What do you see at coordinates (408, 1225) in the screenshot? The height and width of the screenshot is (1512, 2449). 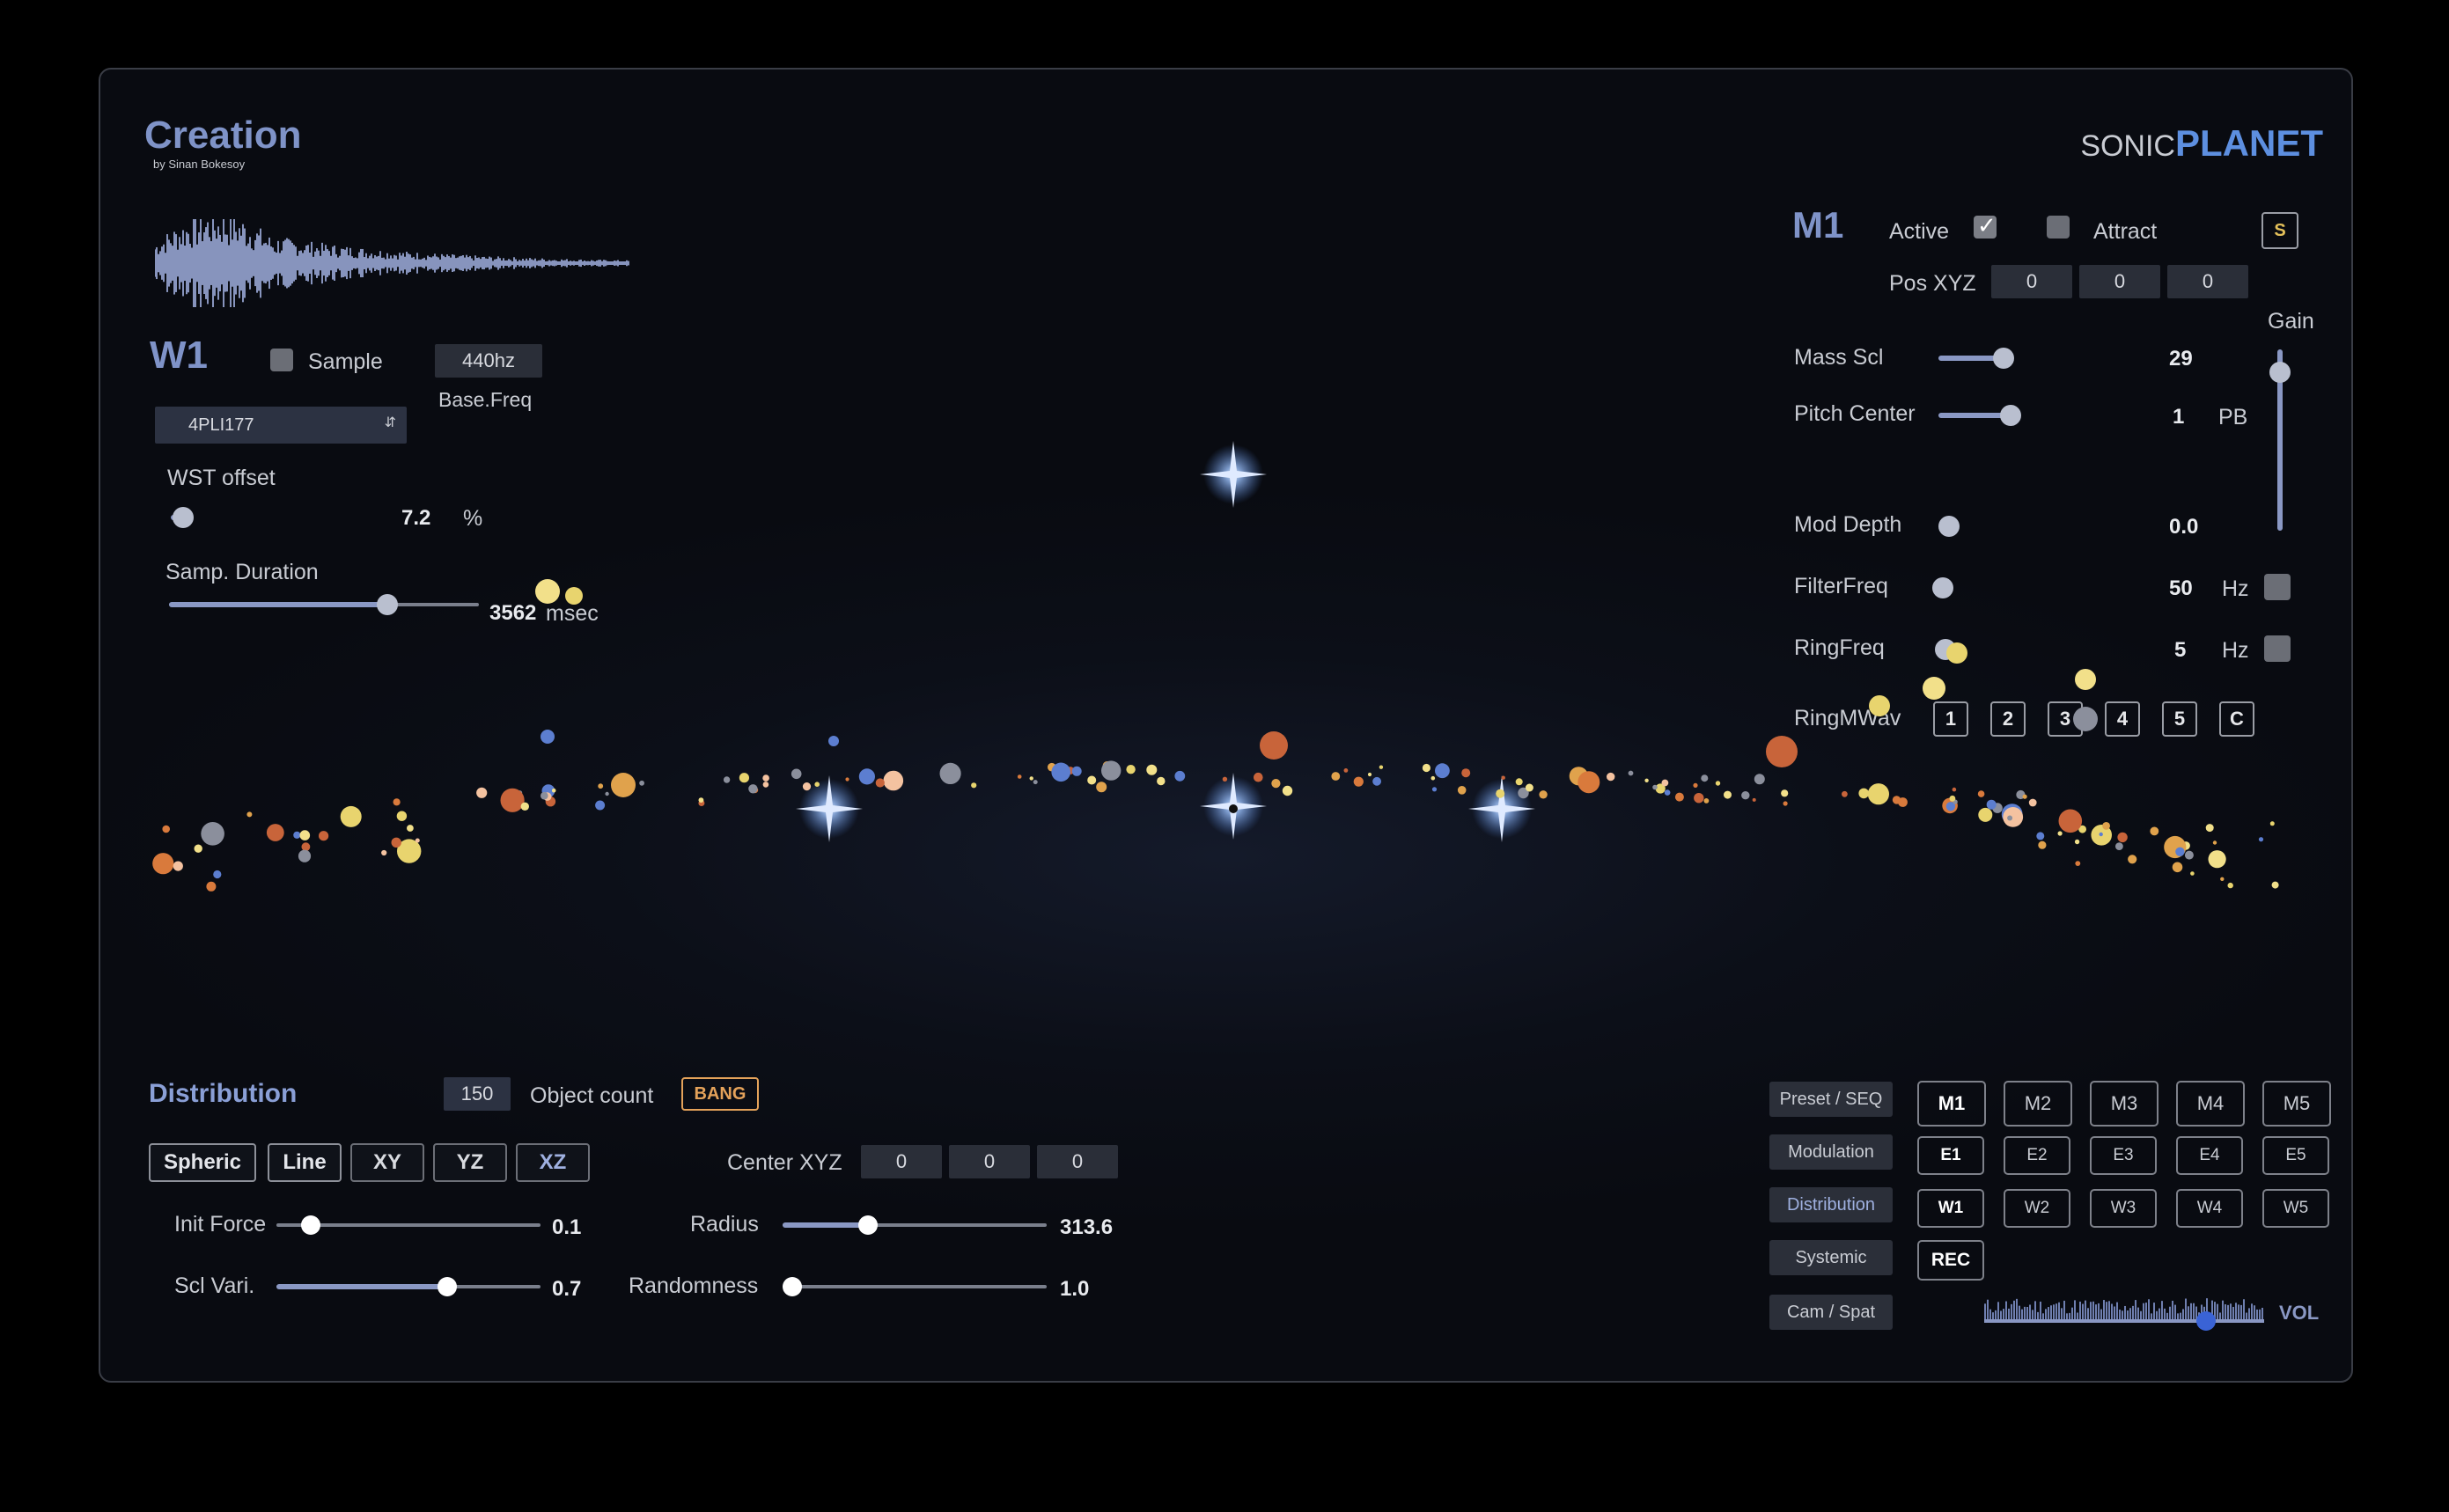 I see `init-force-slider` at bounding box center [408, 1225].